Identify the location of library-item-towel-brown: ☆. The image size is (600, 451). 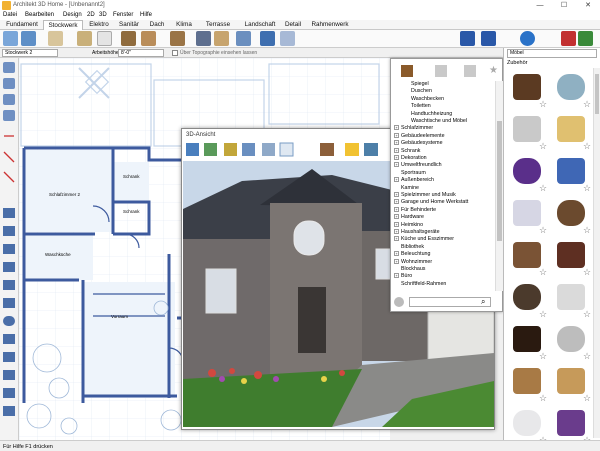
(571, 215).